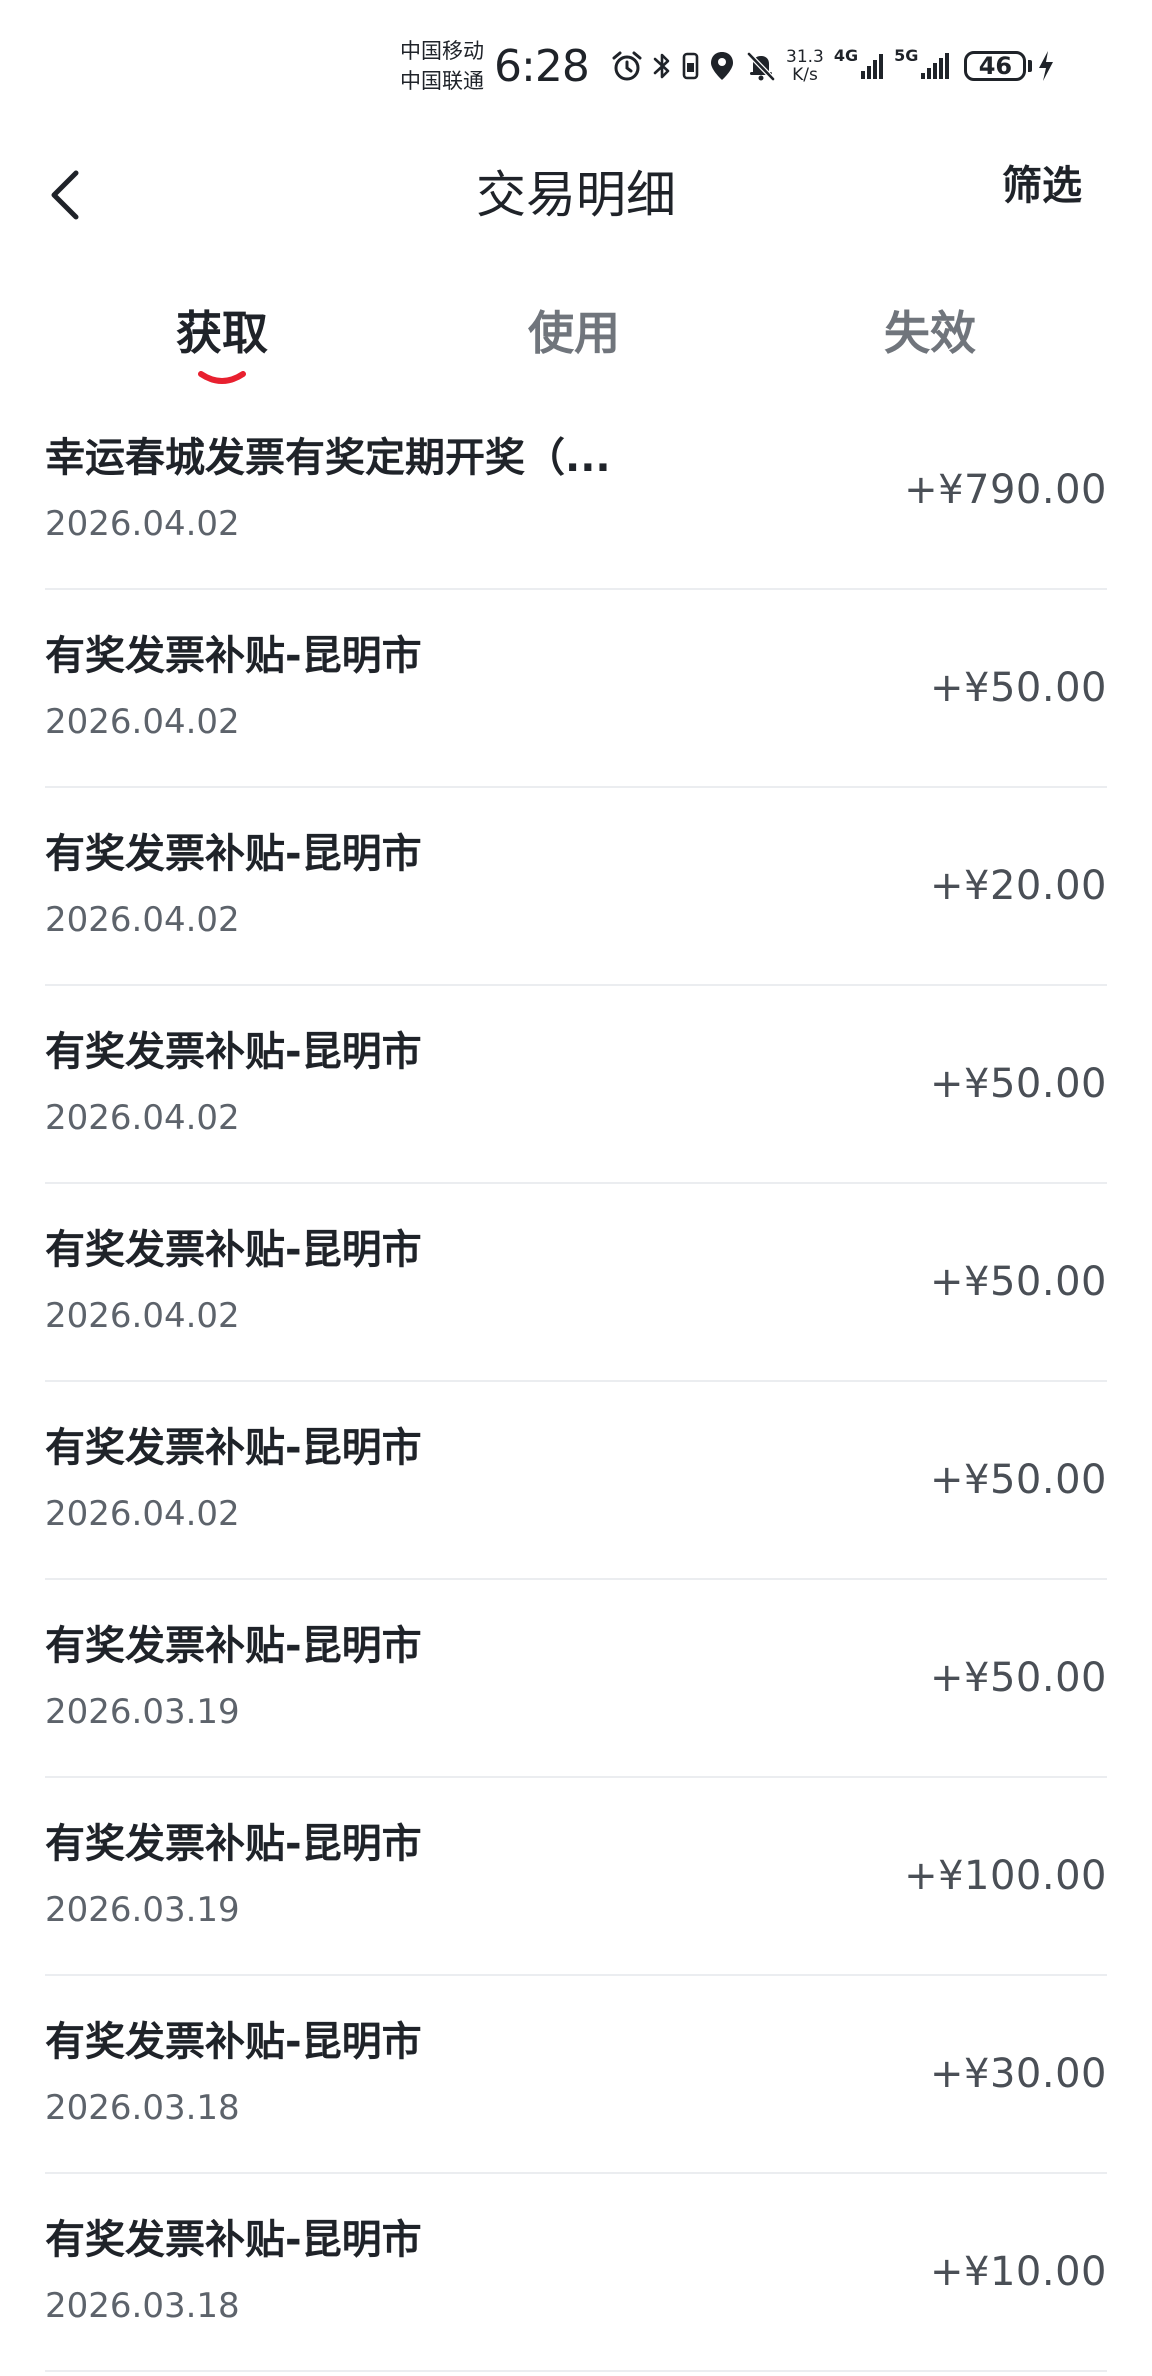 Image resolution: width=1152 pixels, height=2376 pixels. What do you see at coordinates (446, 66) in the screenshot?
I see `carrier-labels: 中国移动 中国联通` at bounding box center [446, 66].